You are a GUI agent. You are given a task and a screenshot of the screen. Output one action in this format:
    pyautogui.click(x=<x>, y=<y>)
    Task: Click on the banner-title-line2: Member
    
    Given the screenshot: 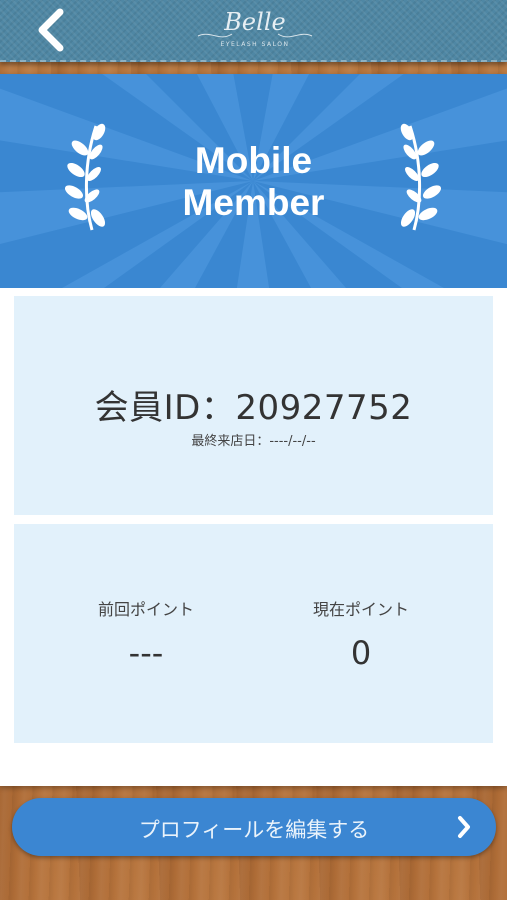 What is the action you would take?
    pyautogui.click(x=253, y=202)
    